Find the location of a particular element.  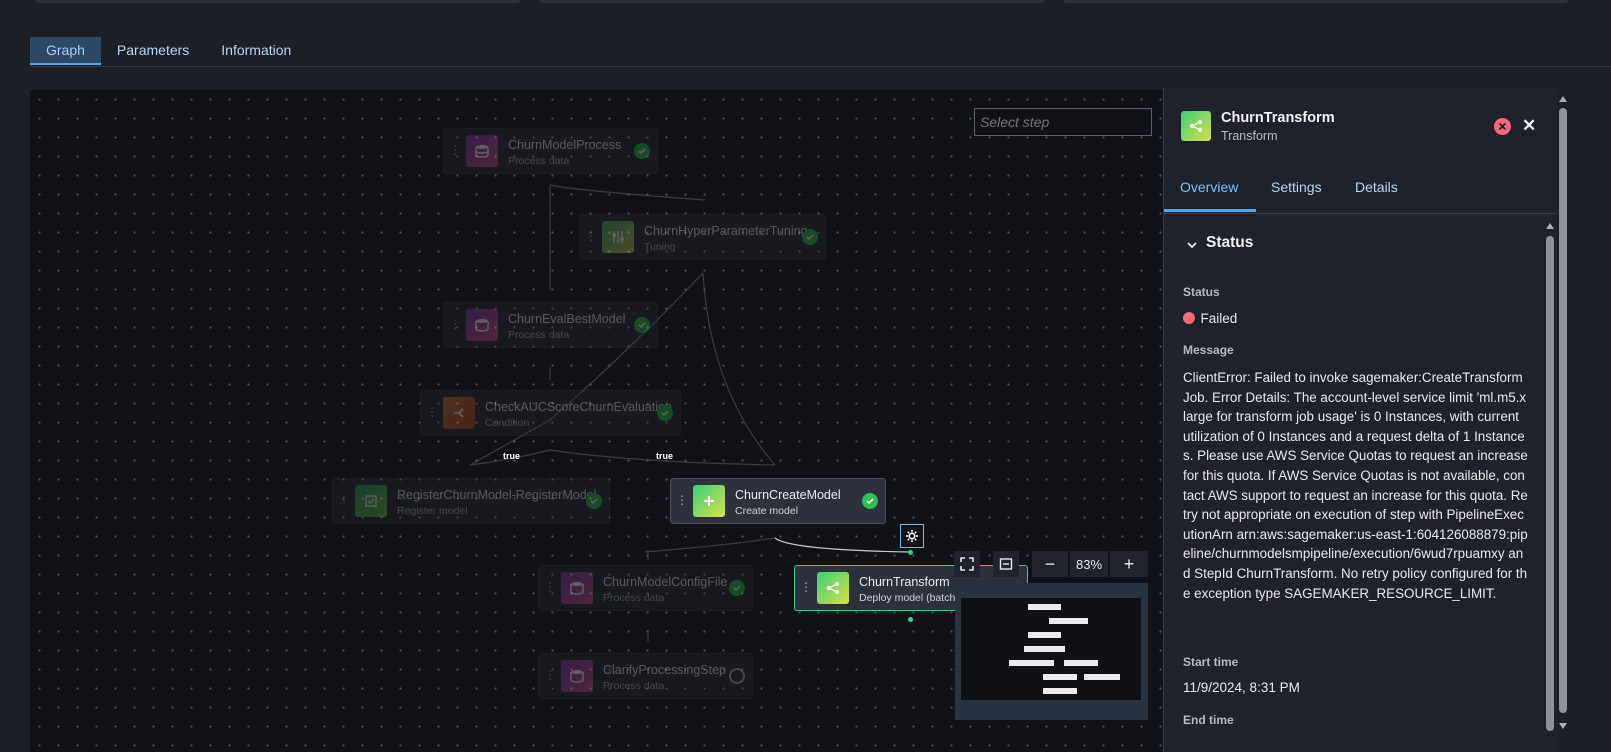

tab-settings: Settings is located at coordinates (1296, 187).